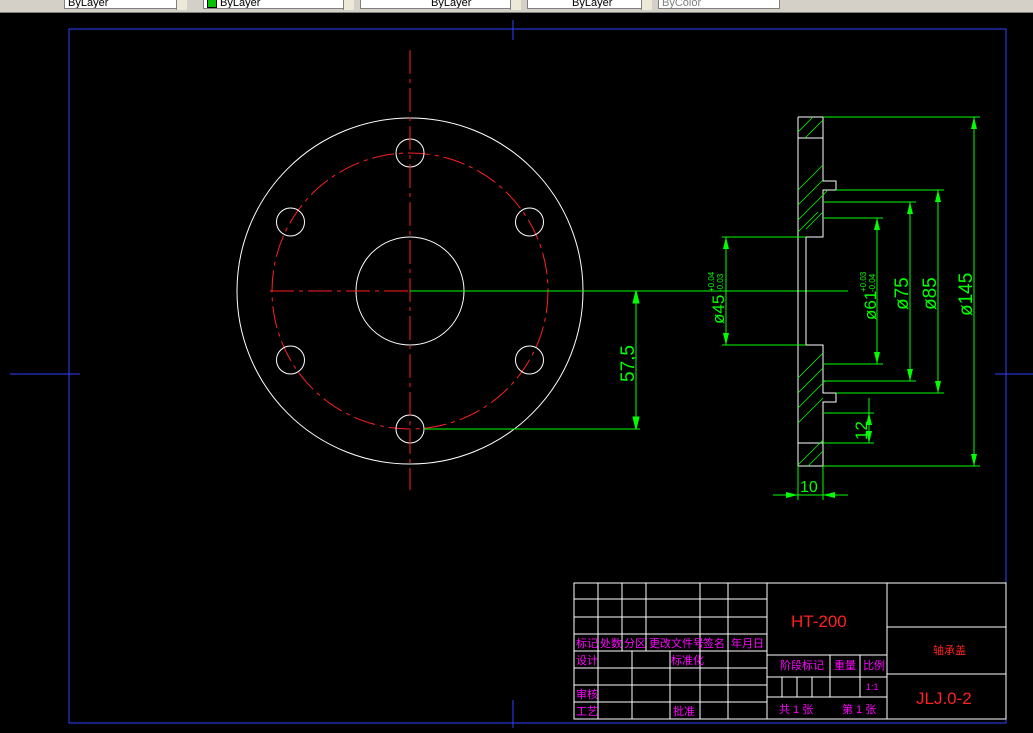 This screenshot has width=1033, height=733. I want to click on header-label: 签名, so click(714, 643).